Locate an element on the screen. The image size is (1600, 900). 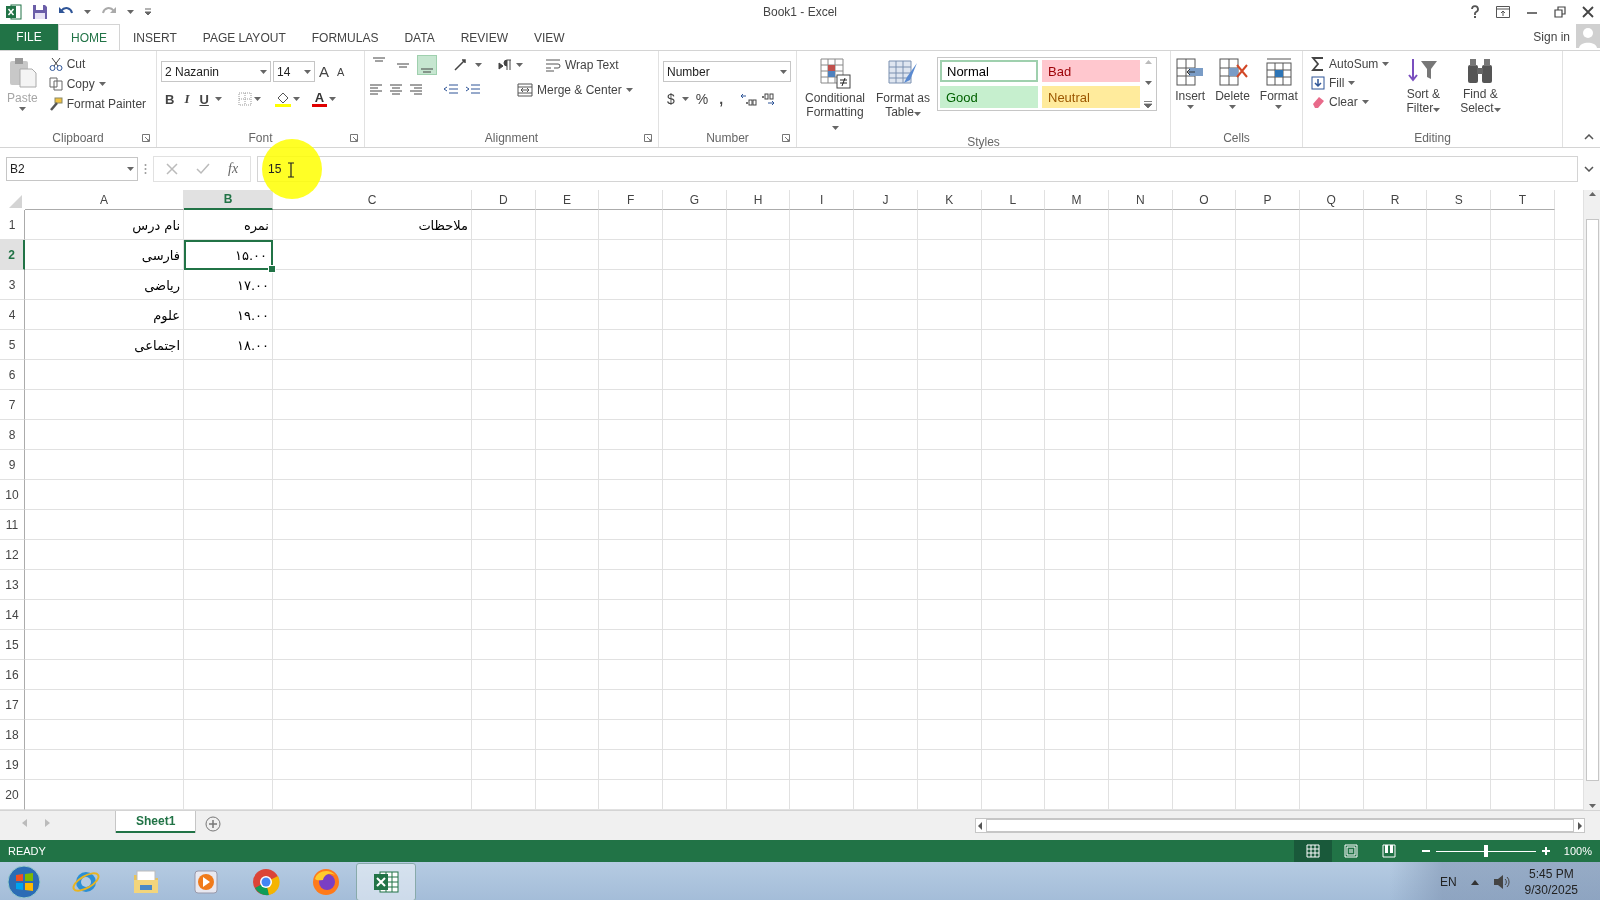
font-size-dropdown: 14 is located at coordinates (294, 71).